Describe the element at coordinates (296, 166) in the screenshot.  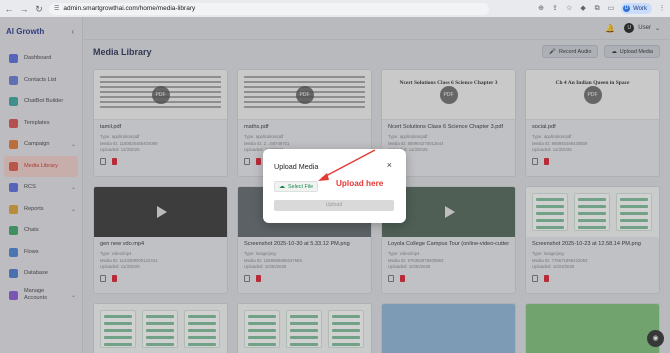
I see `modal-title: Upload Media` at that location.